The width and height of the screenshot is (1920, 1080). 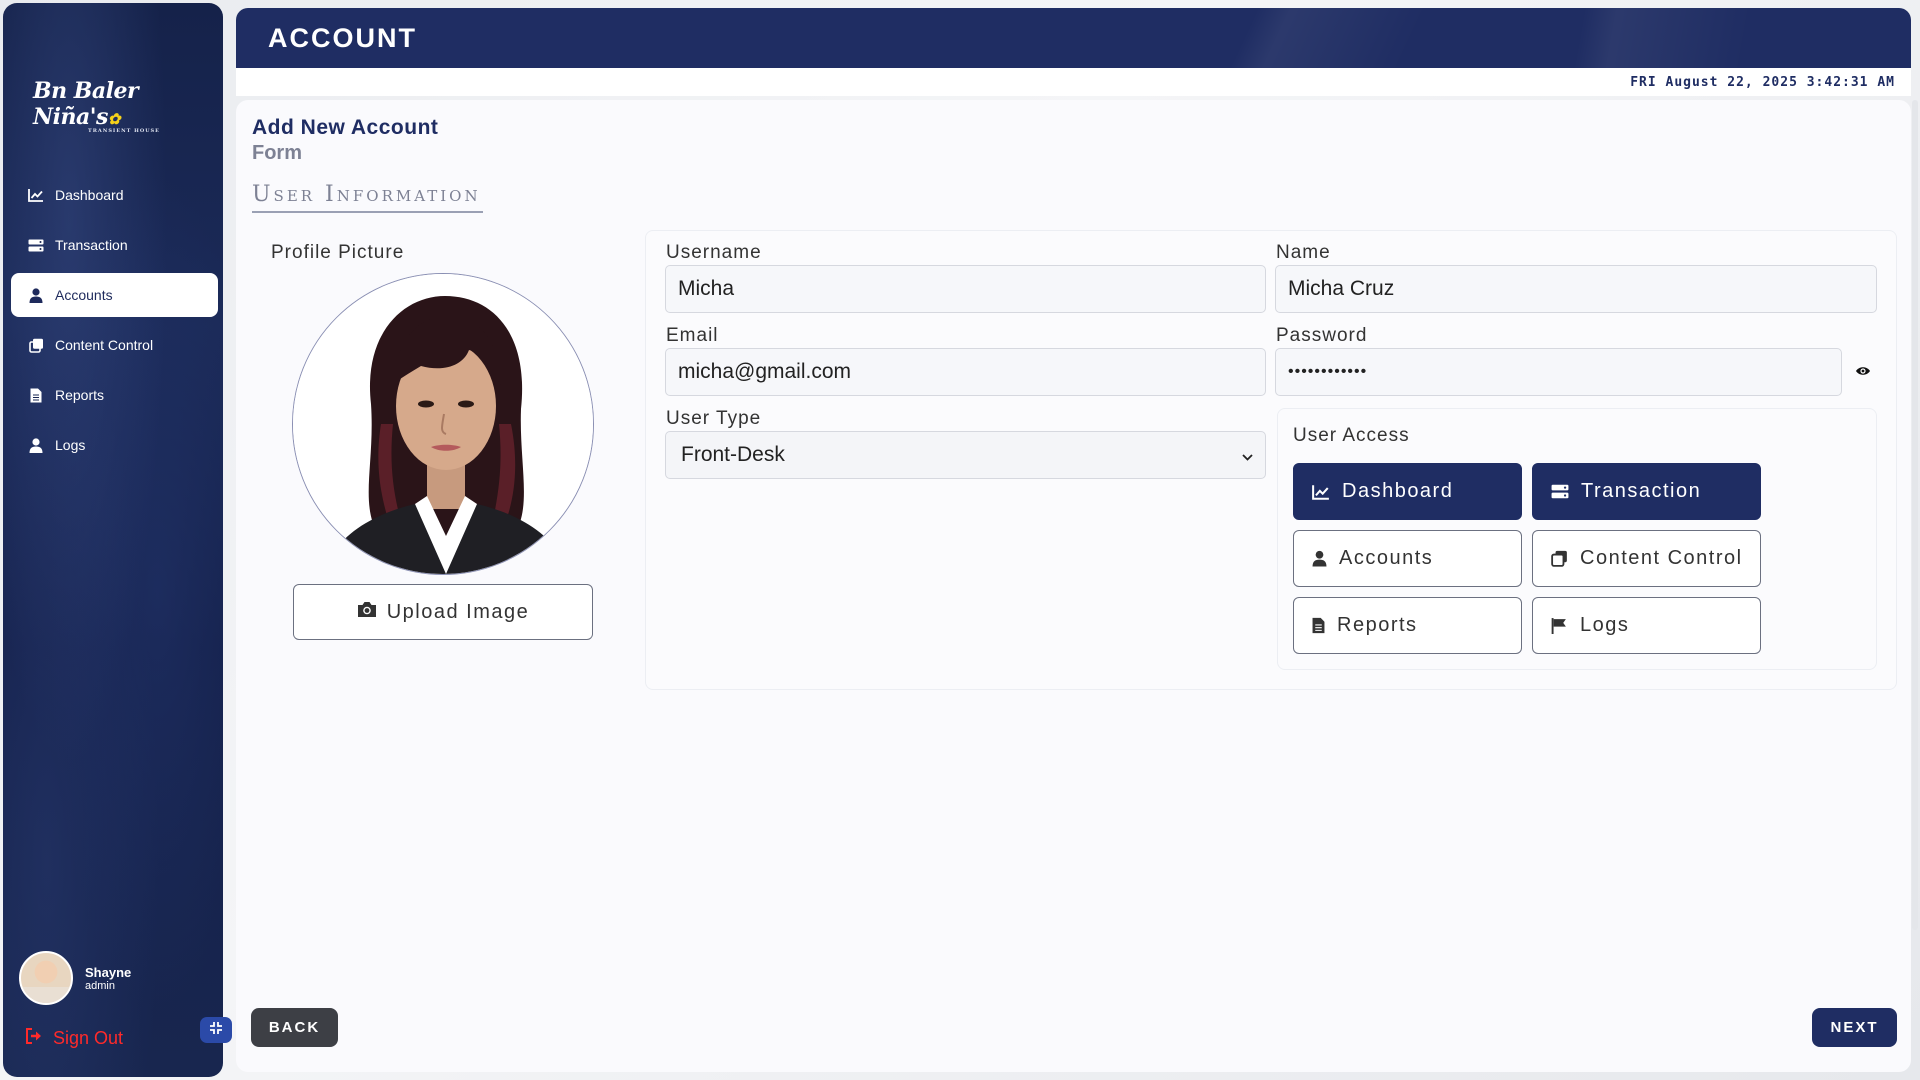 I want to click on password-input: ••••••••••••, so click(x=1558, y=372).